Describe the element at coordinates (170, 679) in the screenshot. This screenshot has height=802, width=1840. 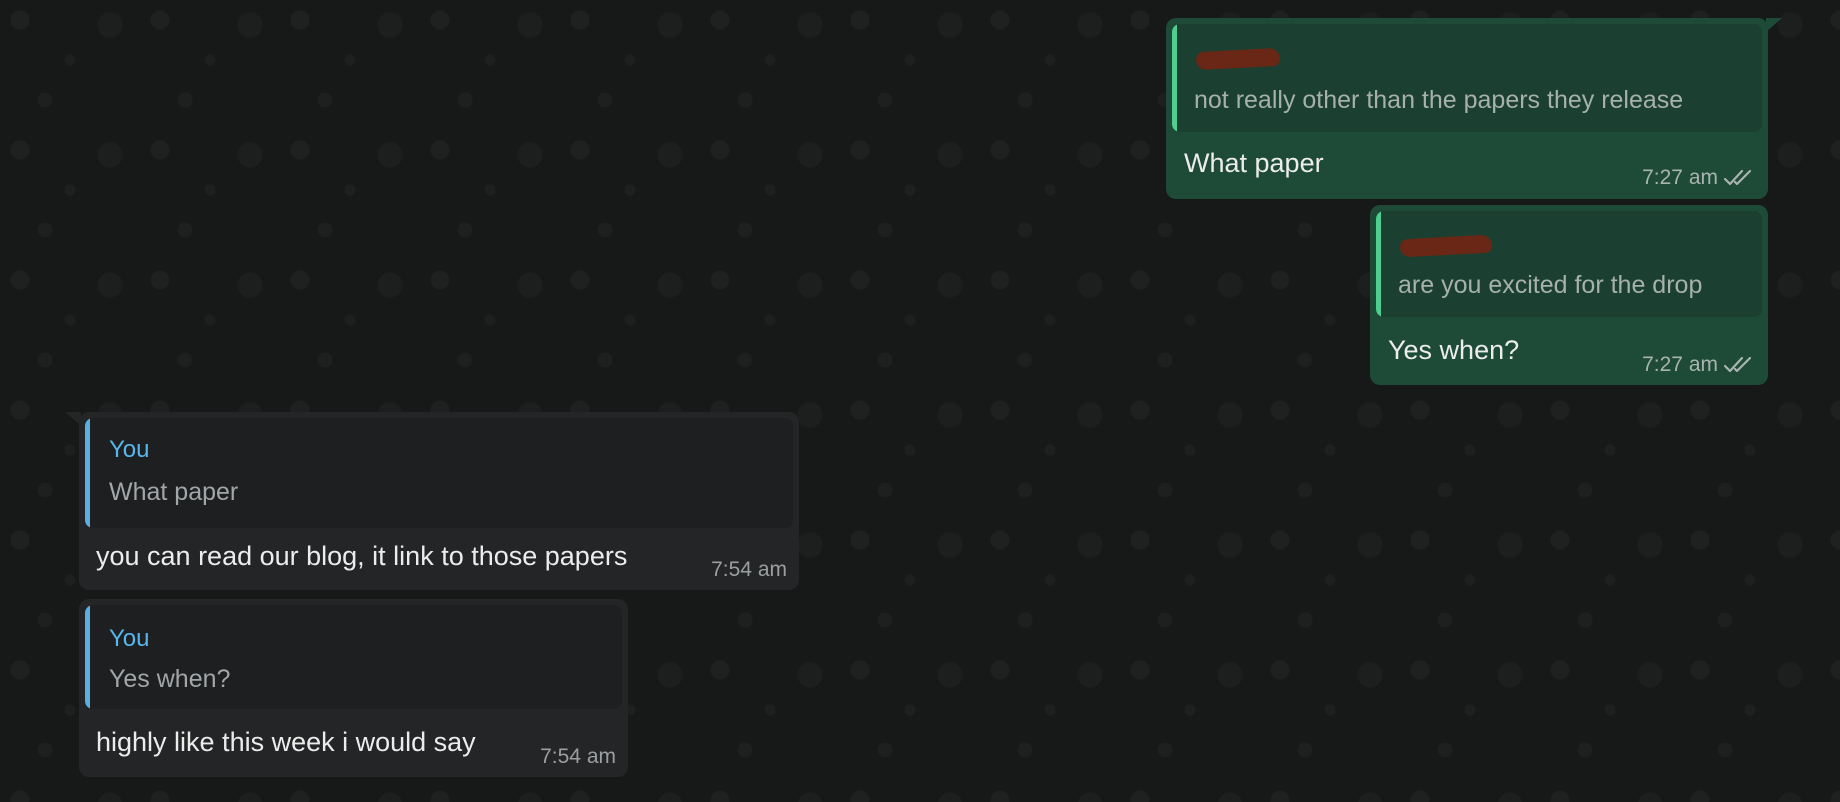
I see `quote-text: Yes when?` at that location.